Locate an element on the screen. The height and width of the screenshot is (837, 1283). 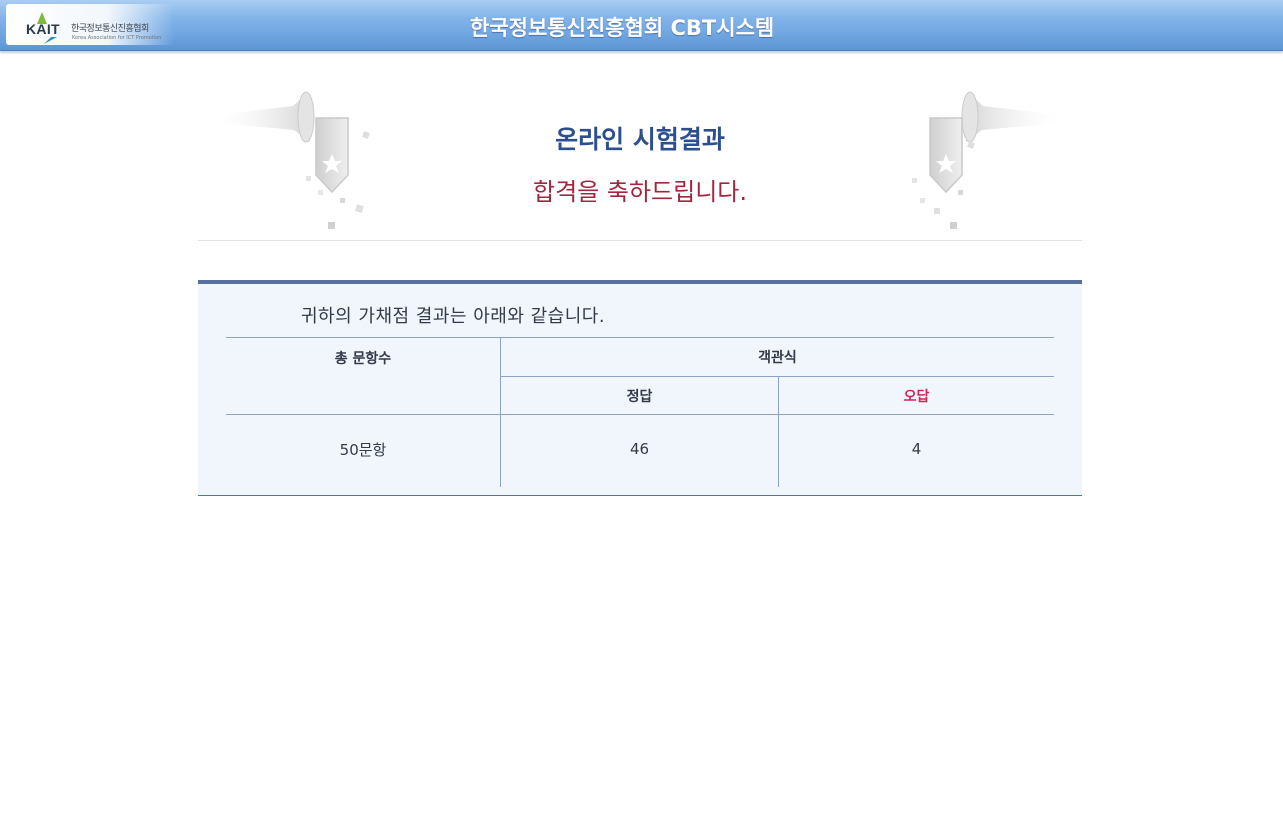
wrong-count-value: 4 is located at coordinates (916, 450).